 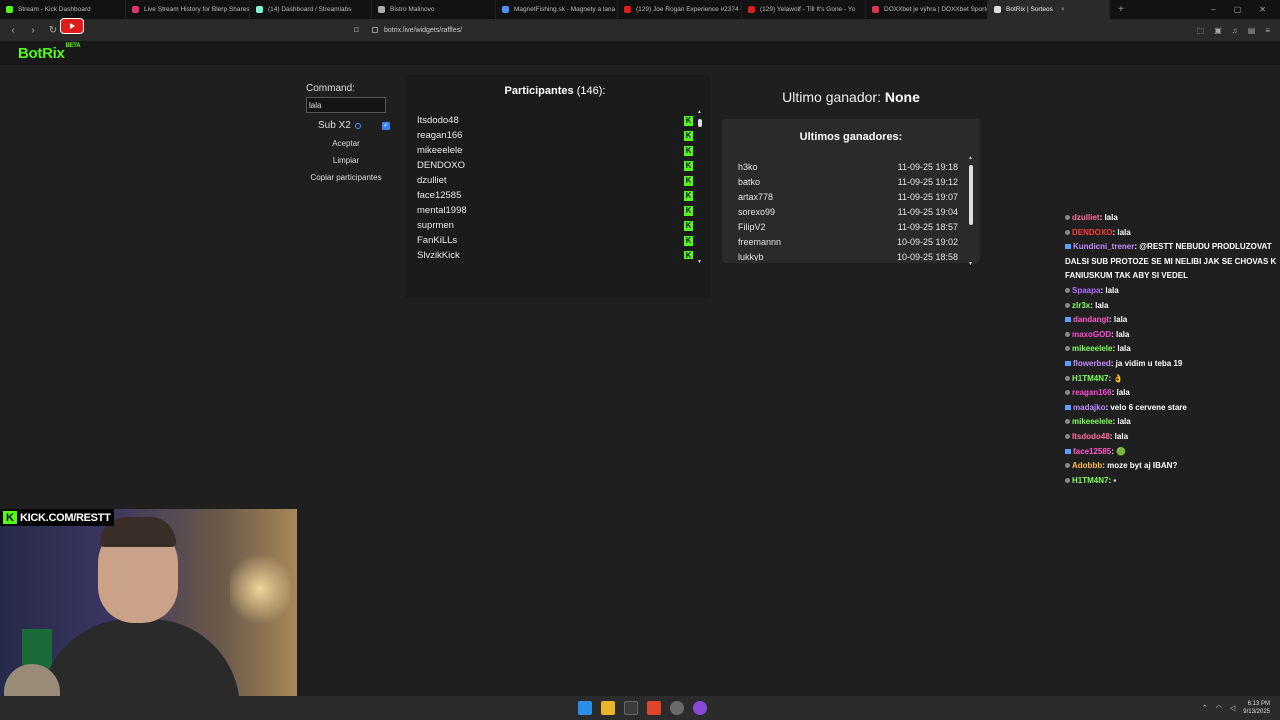 What do you see at coordinates (654, 708) in the screenshot?
I see `brave-browser-icon` at bounding box center [654, 708].